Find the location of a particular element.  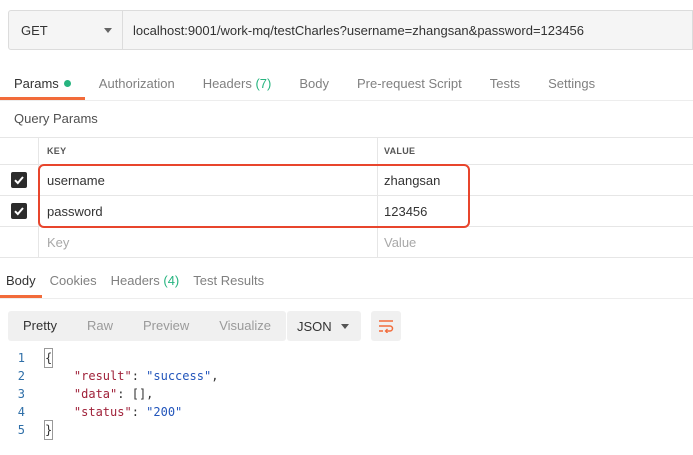

tab-pre-request-script: Pre-request Script is located at coordinates (409, 85).